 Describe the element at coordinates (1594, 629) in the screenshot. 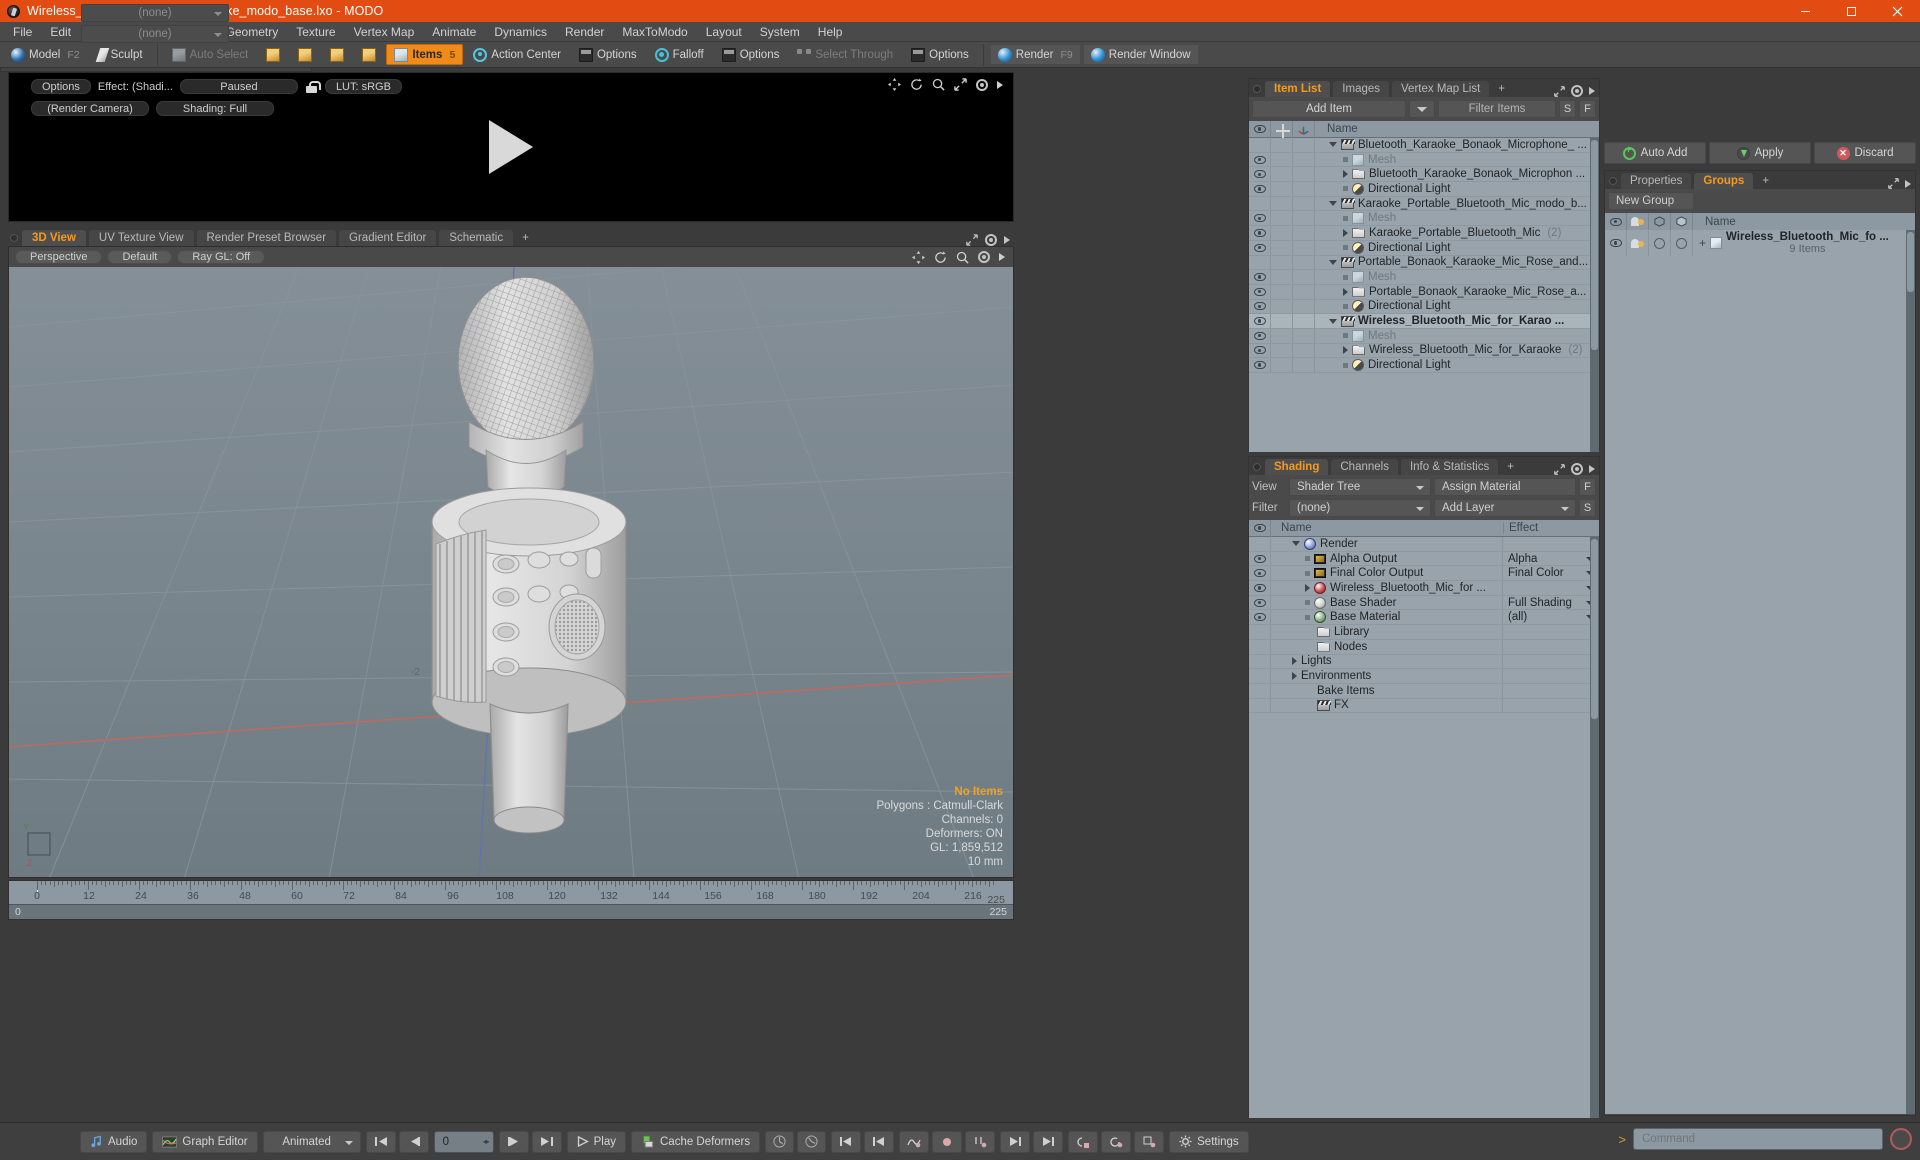

I see `shading-scrollbar-thumb` at that location.